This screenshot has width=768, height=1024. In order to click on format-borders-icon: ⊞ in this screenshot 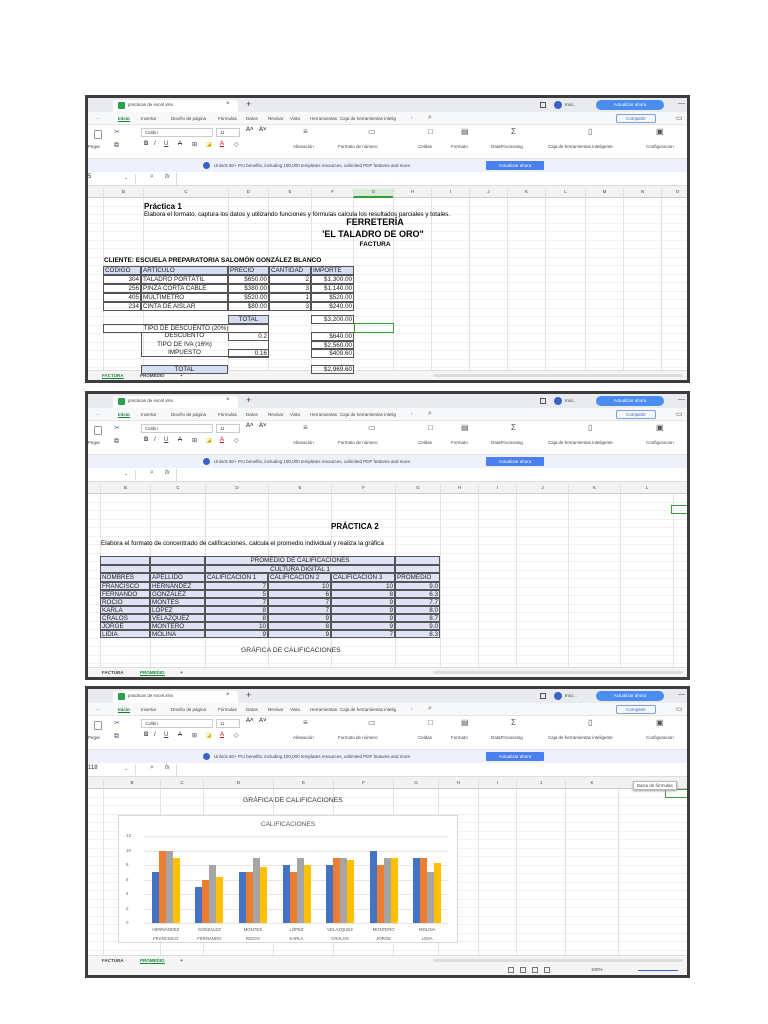, I will do `click(194, 735)`.